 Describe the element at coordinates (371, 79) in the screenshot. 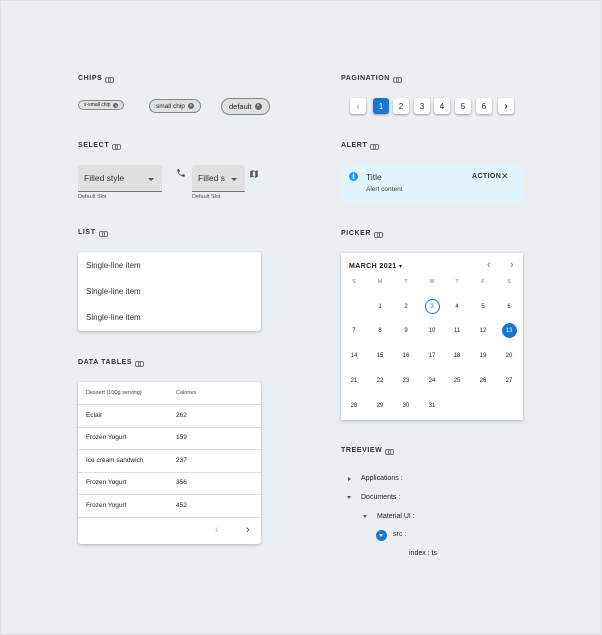

I see `pagination-section-title: PAGINATION` at that location.